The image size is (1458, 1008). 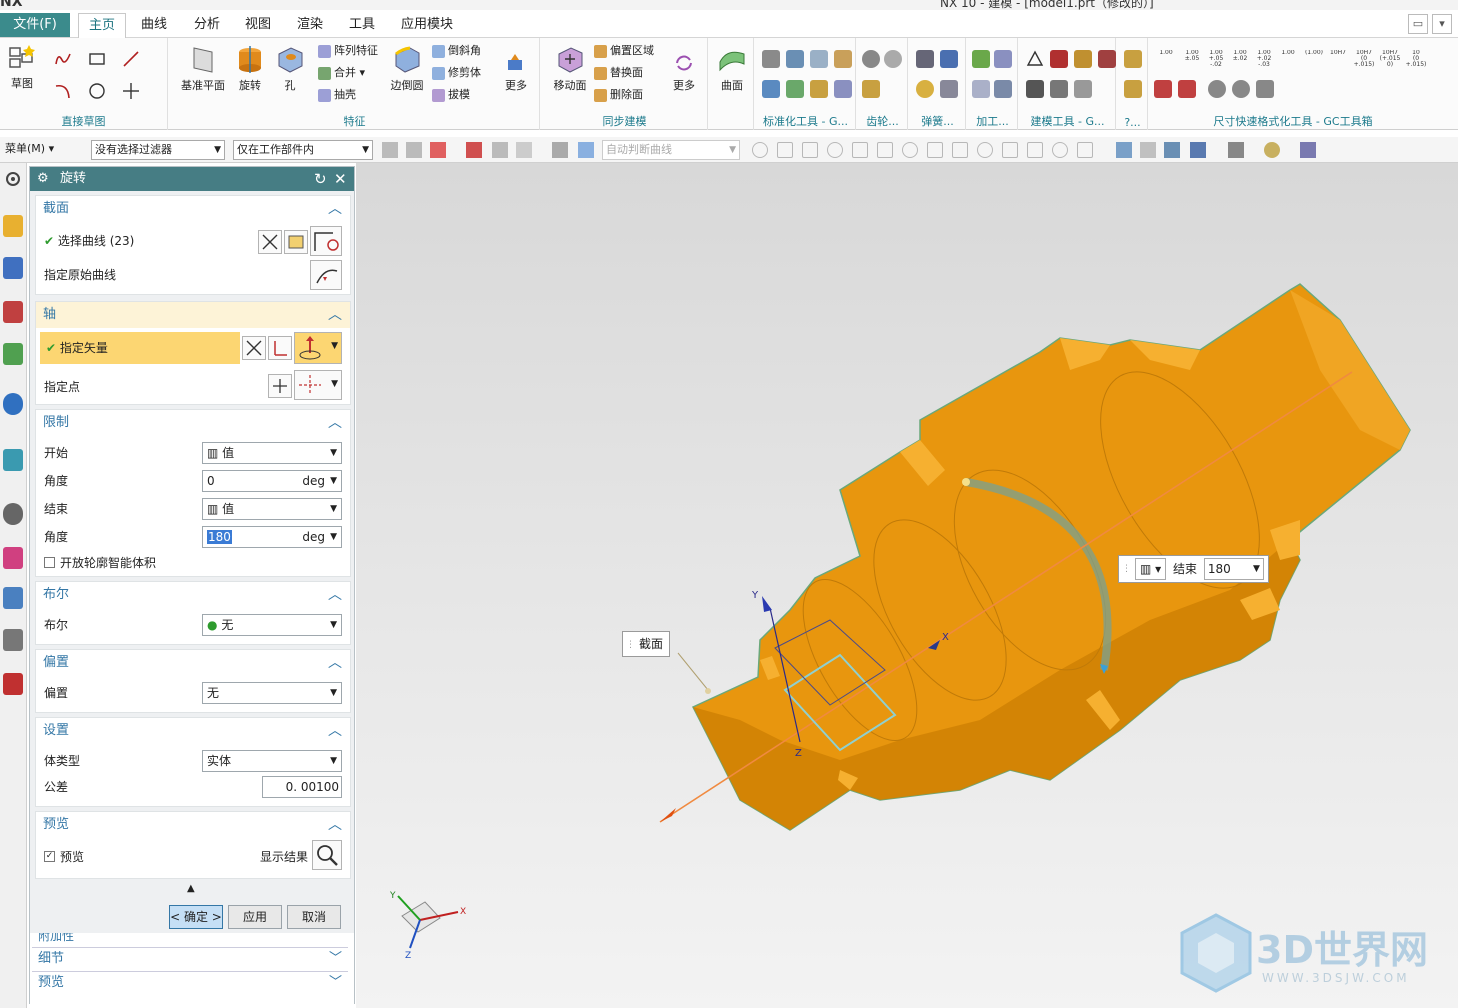 I want to click on preview-section-header-2: 预览 ﹀, so click(x=190, y=982).